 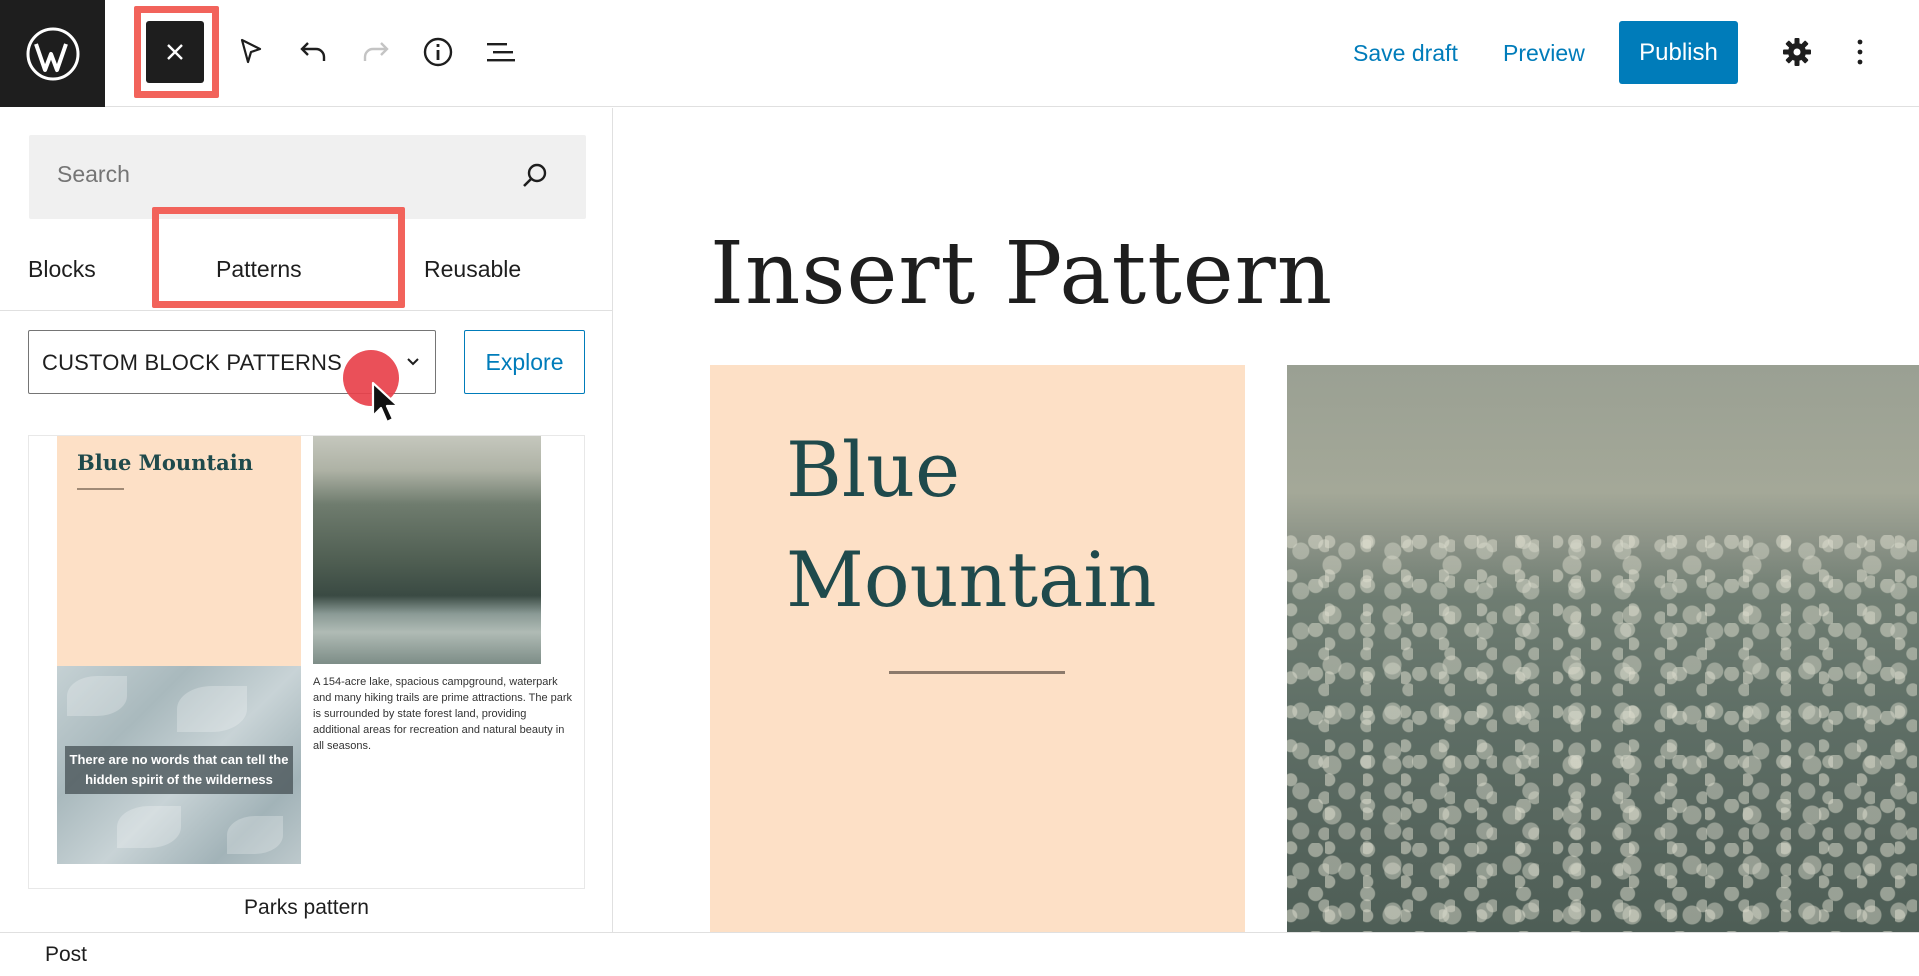 I want to click on details-button, so click(x=438, y=52).